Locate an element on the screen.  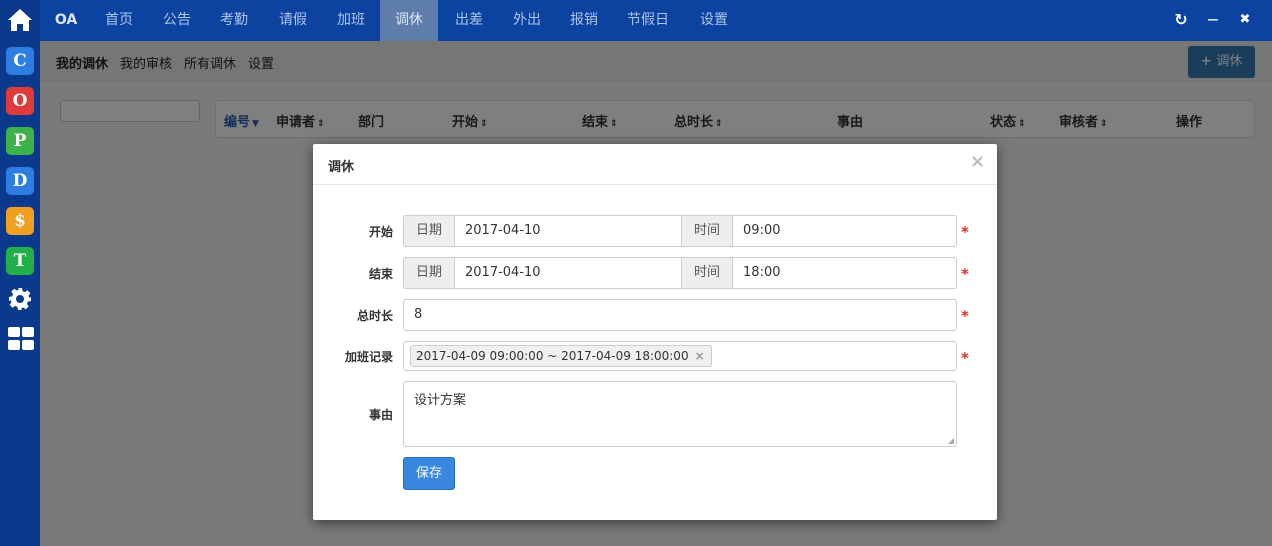
app-letter: D is located at coordinates (20, 181).